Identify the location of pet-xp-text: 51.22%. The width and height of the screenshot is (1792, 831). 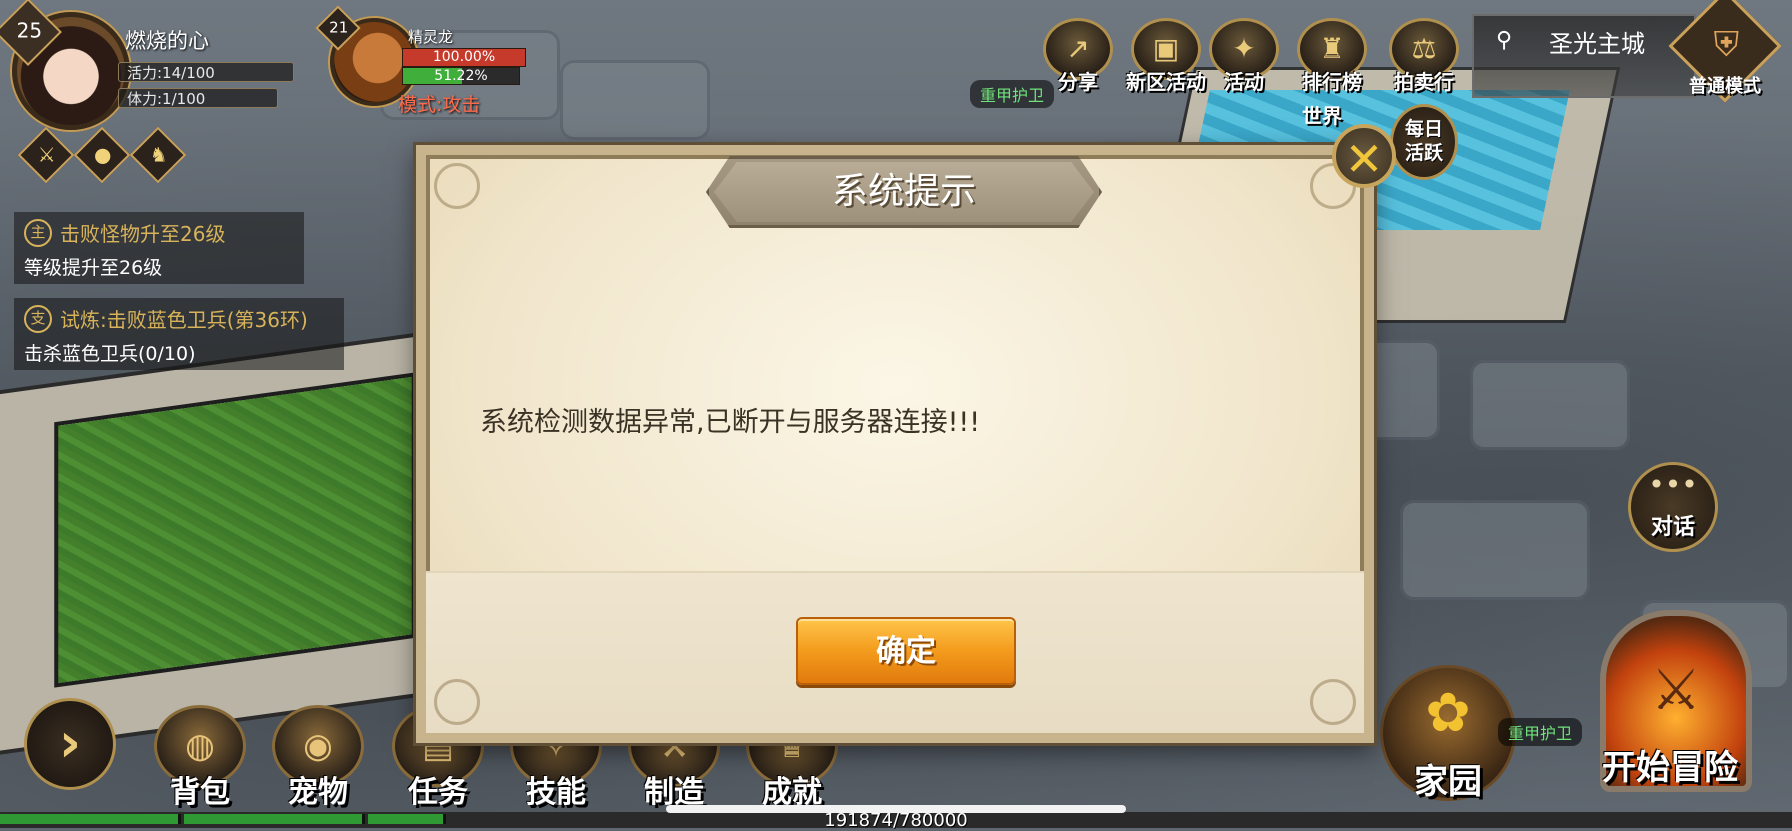
(461, 76).